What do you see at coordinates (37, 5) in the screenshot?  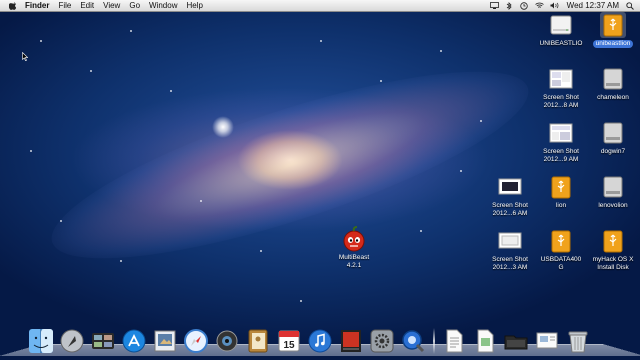 I see `menu-finder: Finder` at bounding box center [37, 5].